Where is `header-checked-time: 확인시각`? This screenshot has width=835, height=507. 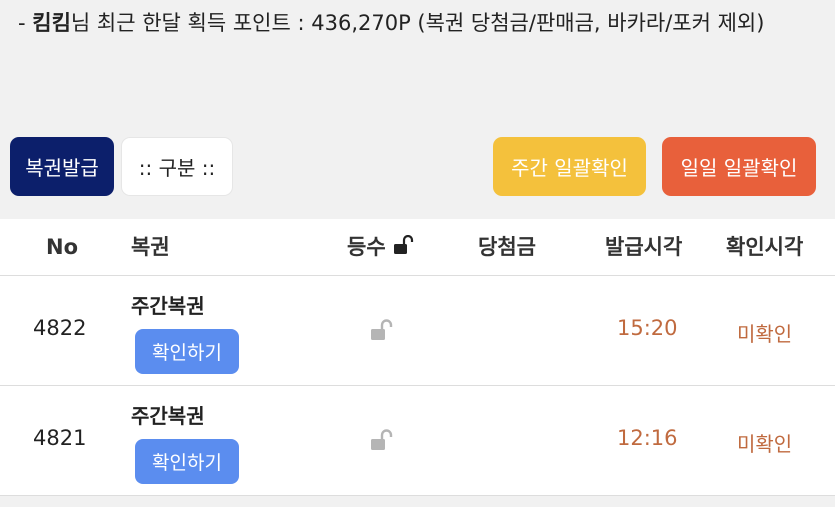 header-checked-time: 확인시각 is located at coordinates (765, 247).